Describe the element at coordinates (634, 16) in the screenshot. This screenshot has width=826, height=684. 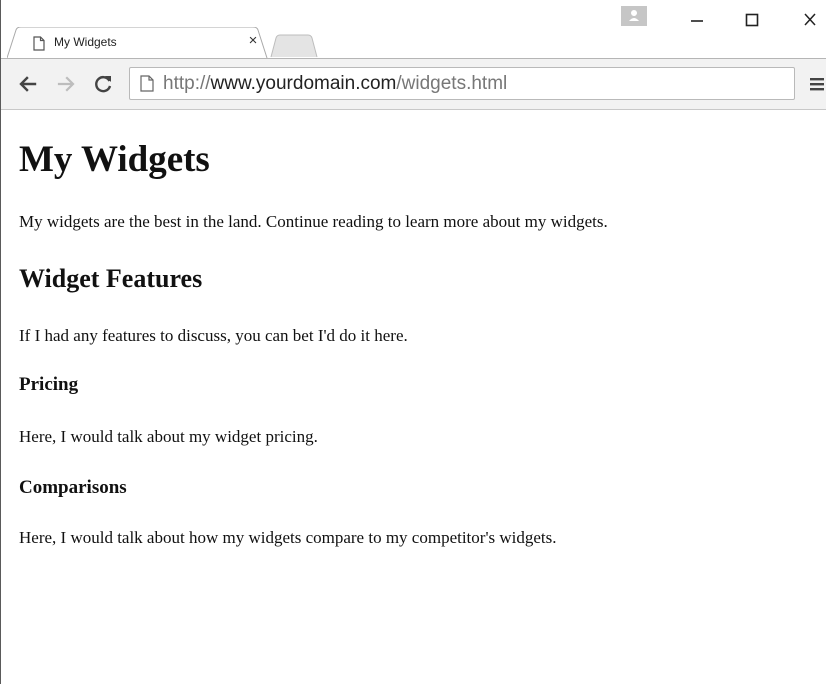
I see `profile-icon` at that location.